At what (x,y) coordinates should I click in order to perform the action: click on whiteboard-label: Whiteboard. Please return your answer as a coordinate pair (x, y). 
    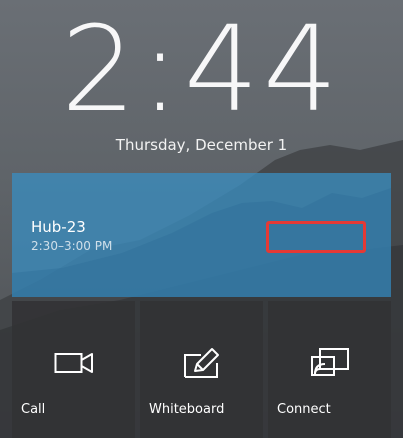
    Looking at the image, I should click on (187, 409).